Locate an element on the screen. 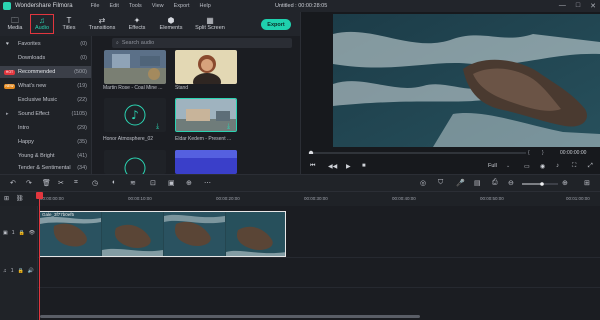 This screenshot has width=600, height=320. category-tender-sentimental: Tender & Sentimental (34) is located at coordinates (45, 168).